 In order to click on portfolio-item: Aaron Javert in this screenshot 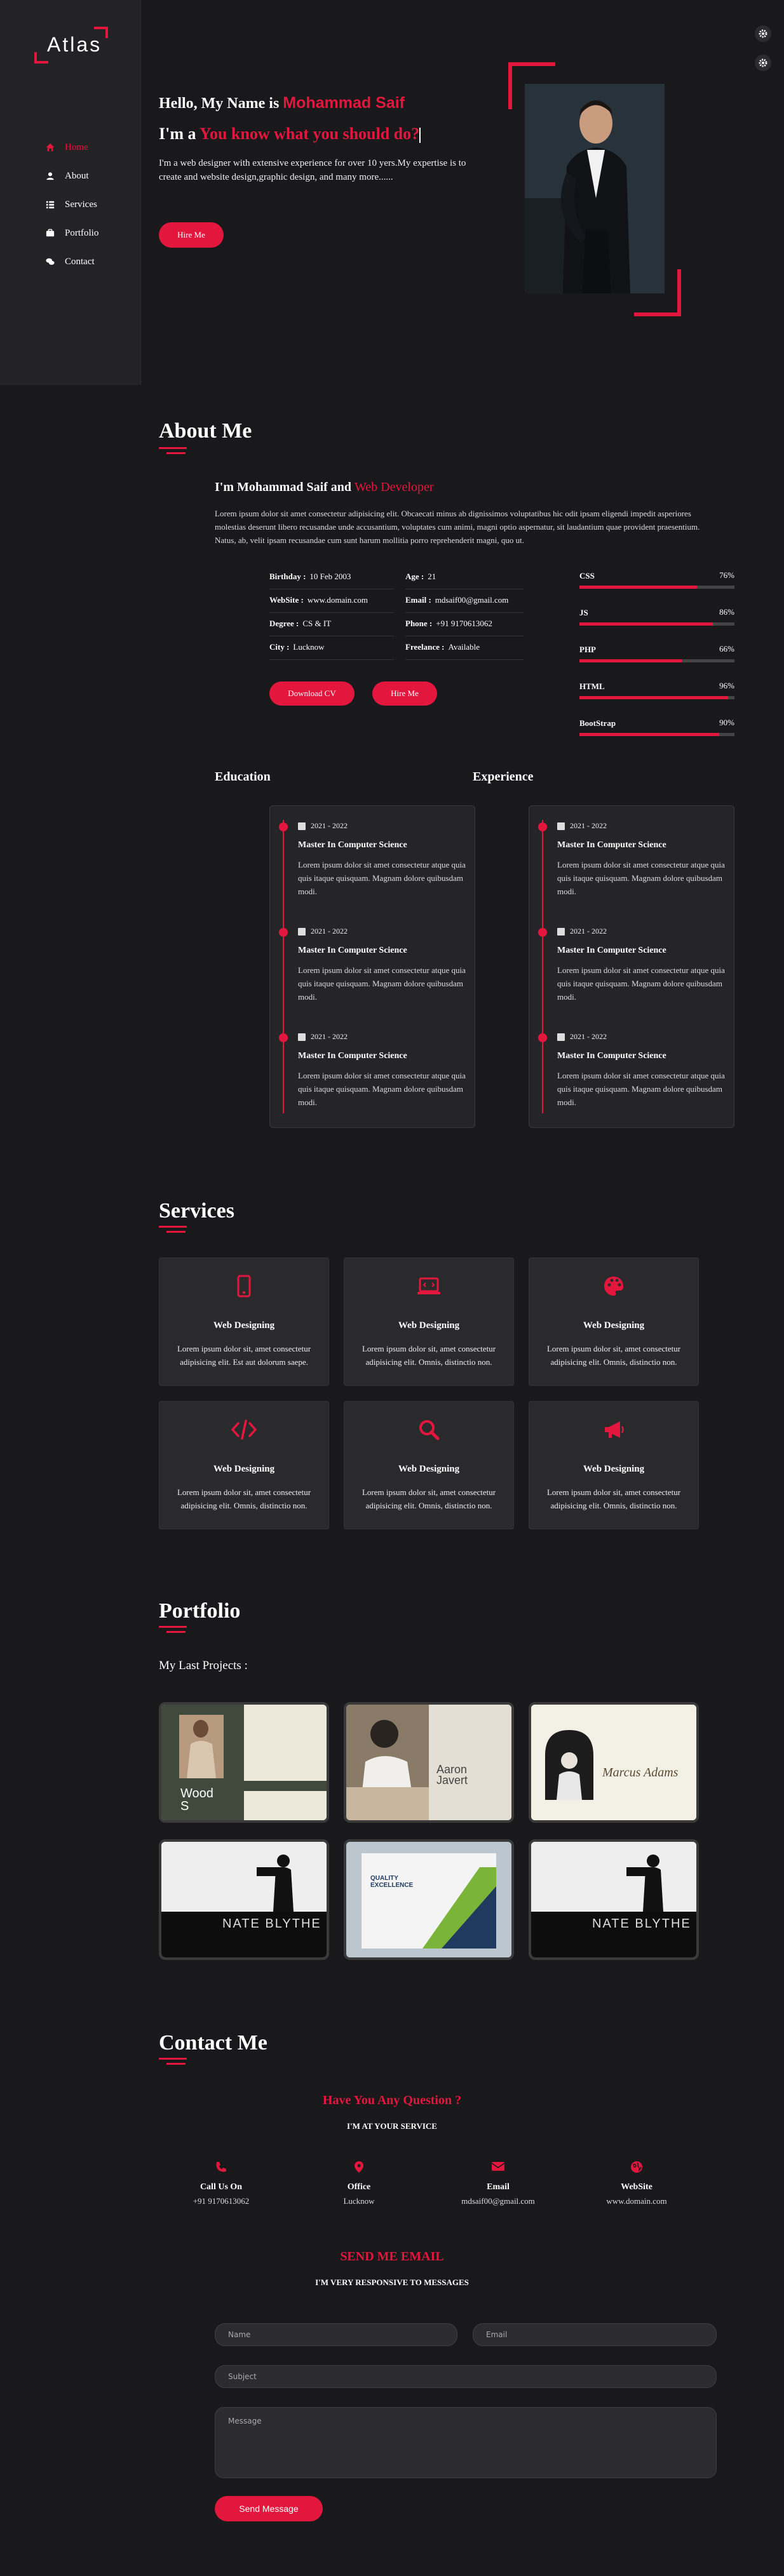, I will do `click(429, 1762)`.